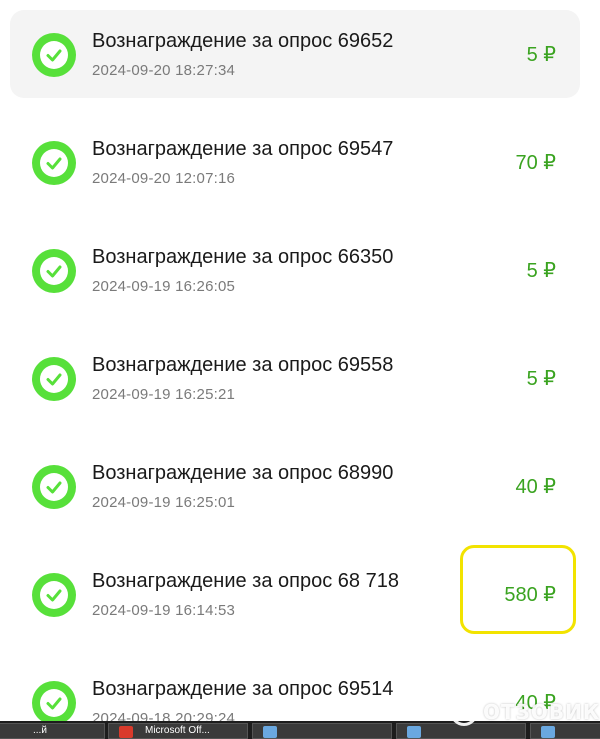  Describe the element at coordinates (164, 502) in the screenshot. I see `transaction-date: 2024-09-19 16:25:01` at that location.